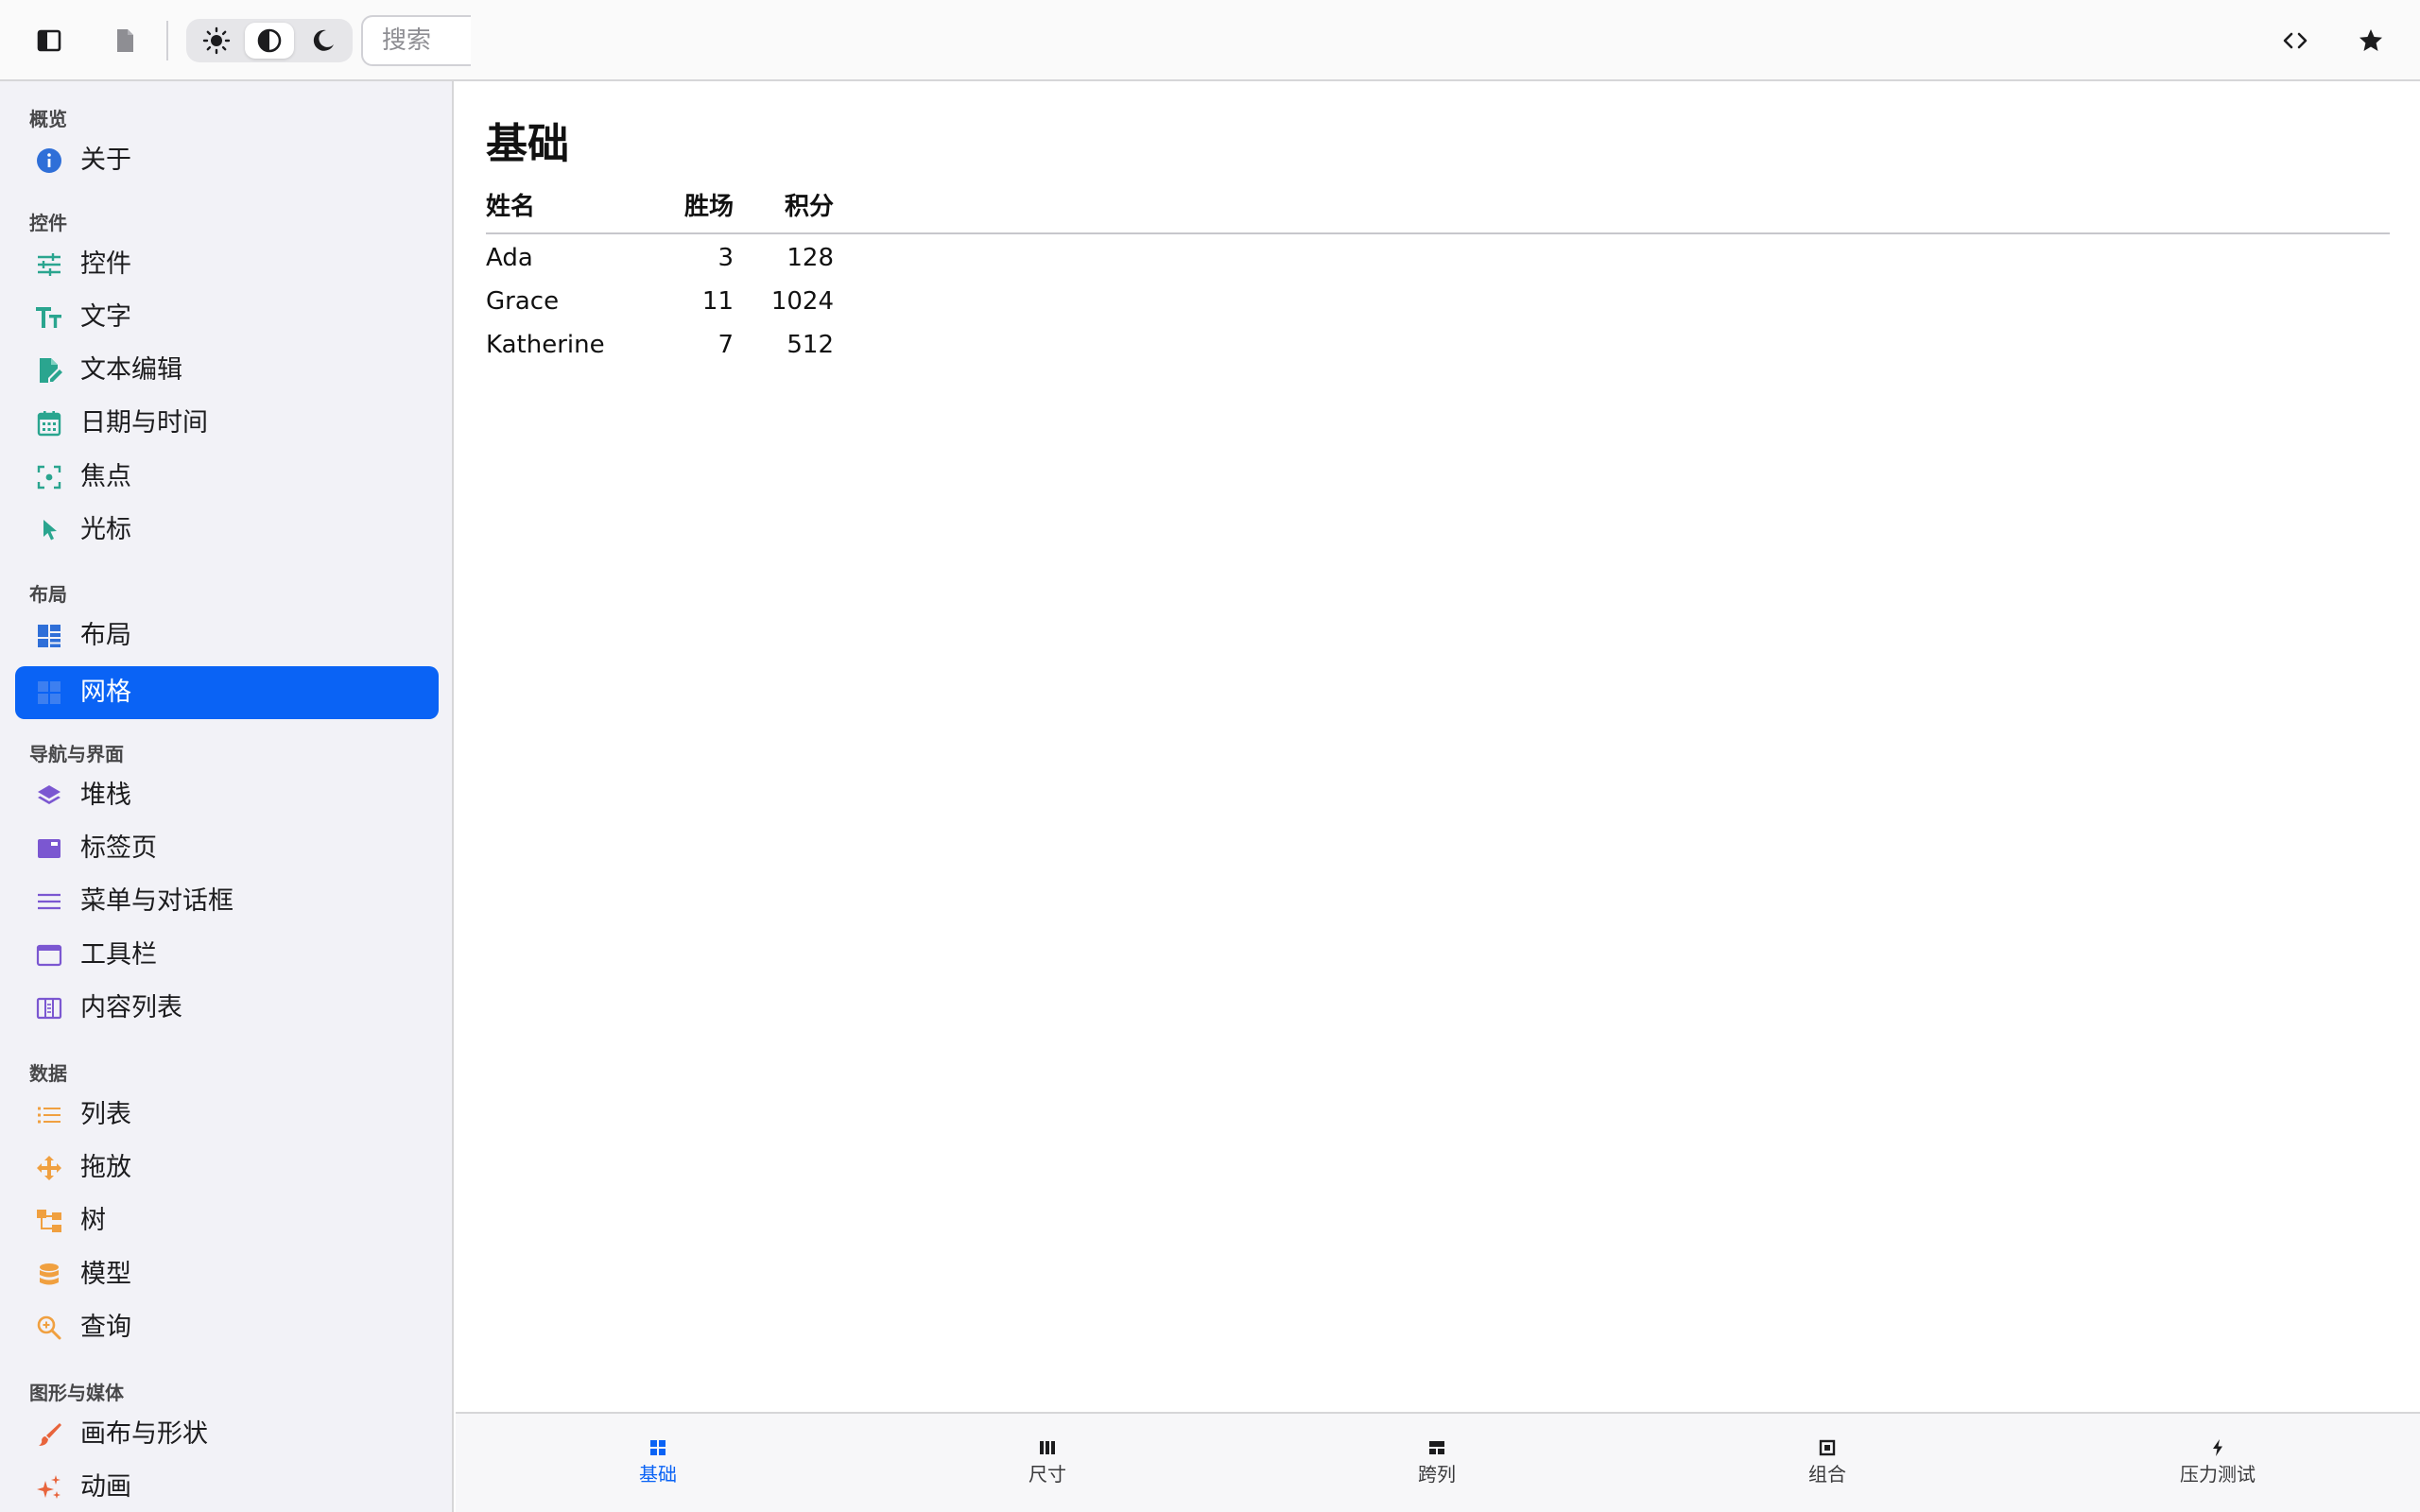 The width and height of the screenshot is (2420, 1512). What do you see at coordinates (227, 160) in the screenshot?
I see `sidebar-item-about: 关于` at bounding box center [227, 160].